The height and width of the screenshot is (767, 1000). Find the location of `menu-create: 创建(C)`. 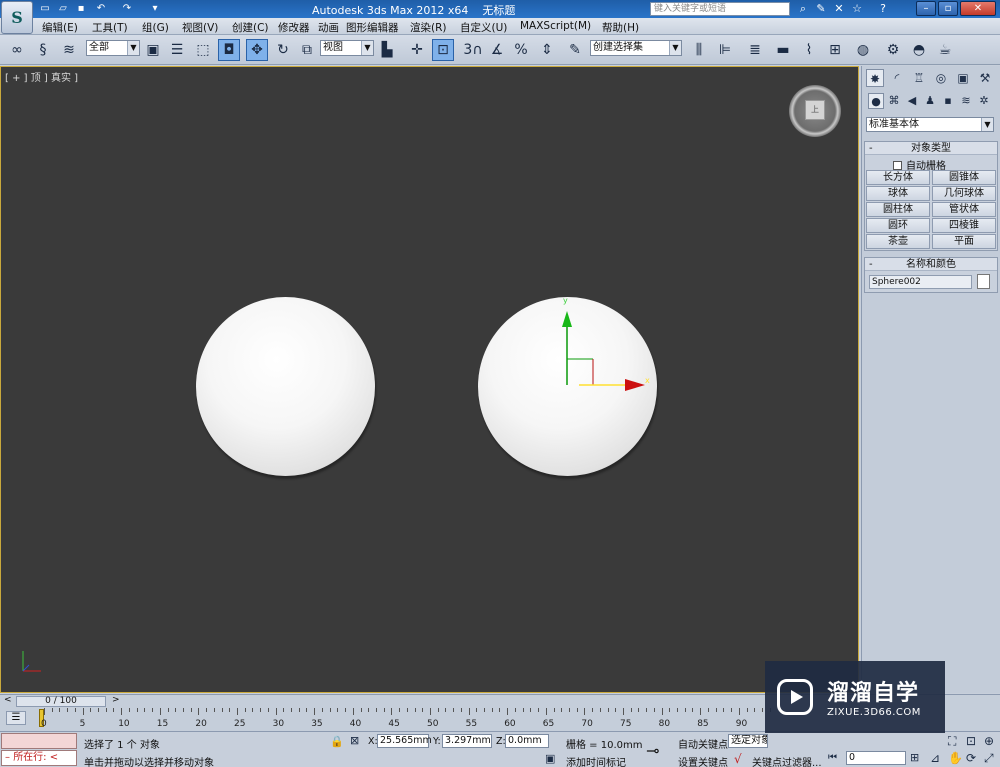

menu-create: 创建(C) is located at coordinates (250, 27).